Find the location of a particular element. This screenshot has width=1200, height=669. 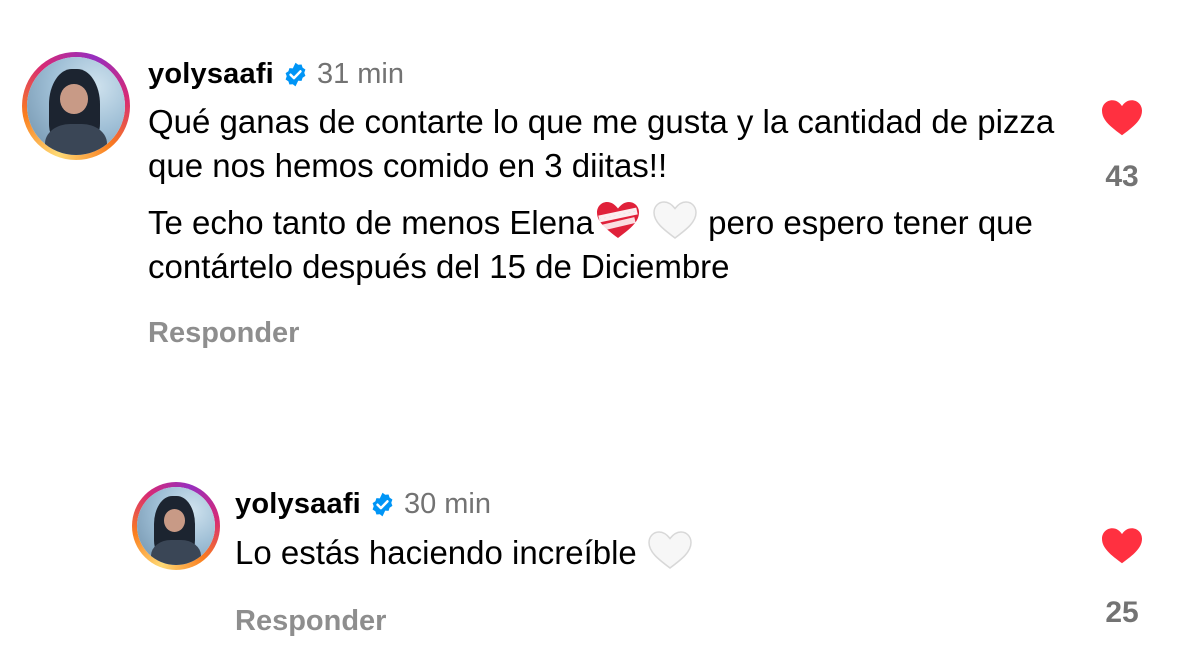

comment-header: yolysaafi 31 min is located at coordinates (608, 74).